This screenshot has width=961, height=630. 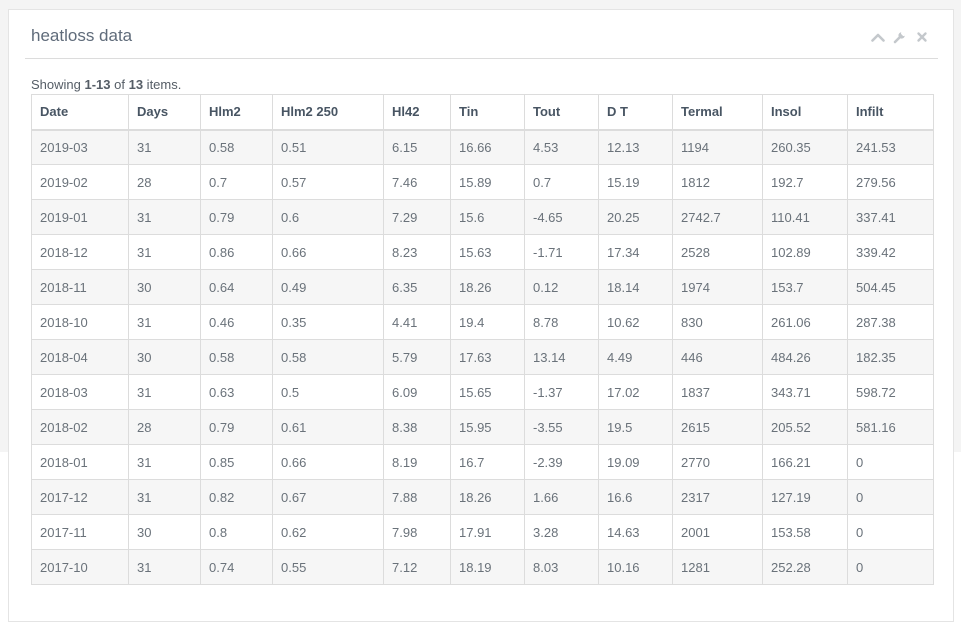 I want to click on chevron-up-icon, so click(x=878, y=37).